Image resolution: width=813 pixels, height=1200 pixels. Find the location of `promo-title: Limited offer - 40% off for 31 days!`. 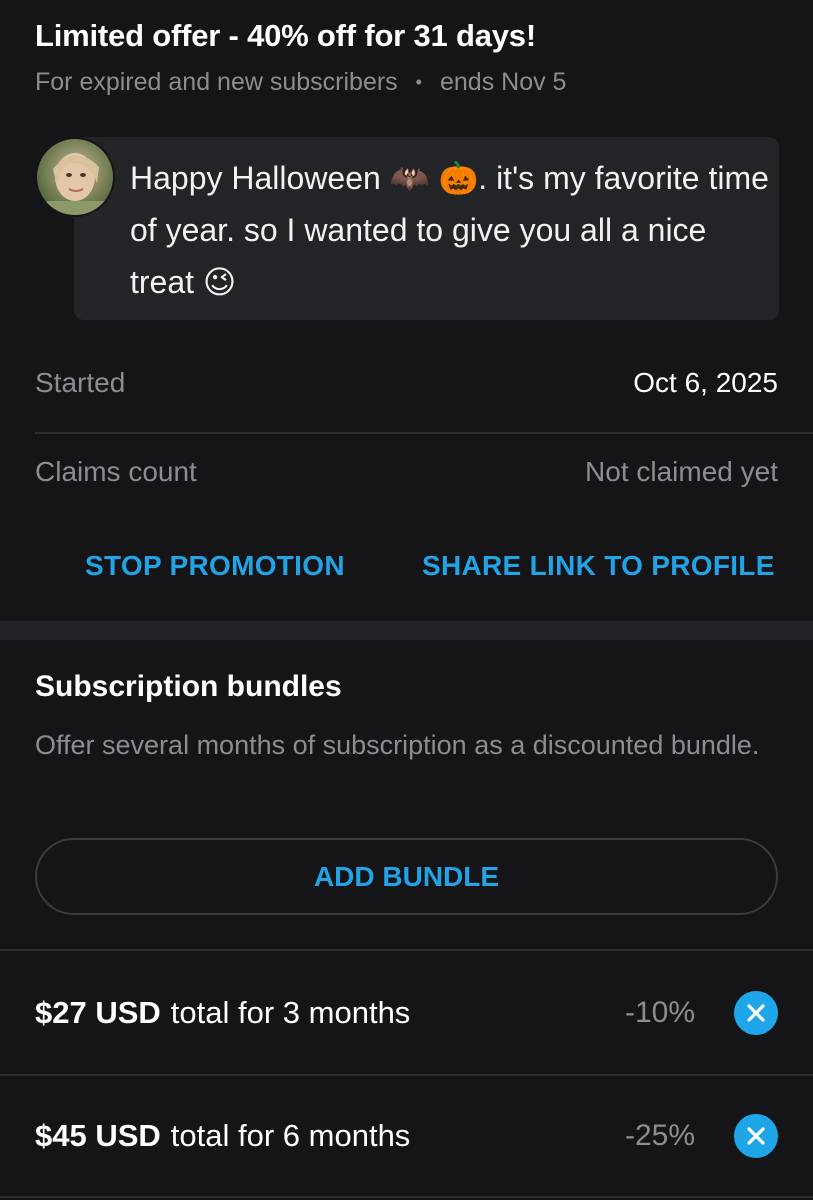

promo-title: Limited offer - 40% off for 31 days! is located at coordinates (285, 35).